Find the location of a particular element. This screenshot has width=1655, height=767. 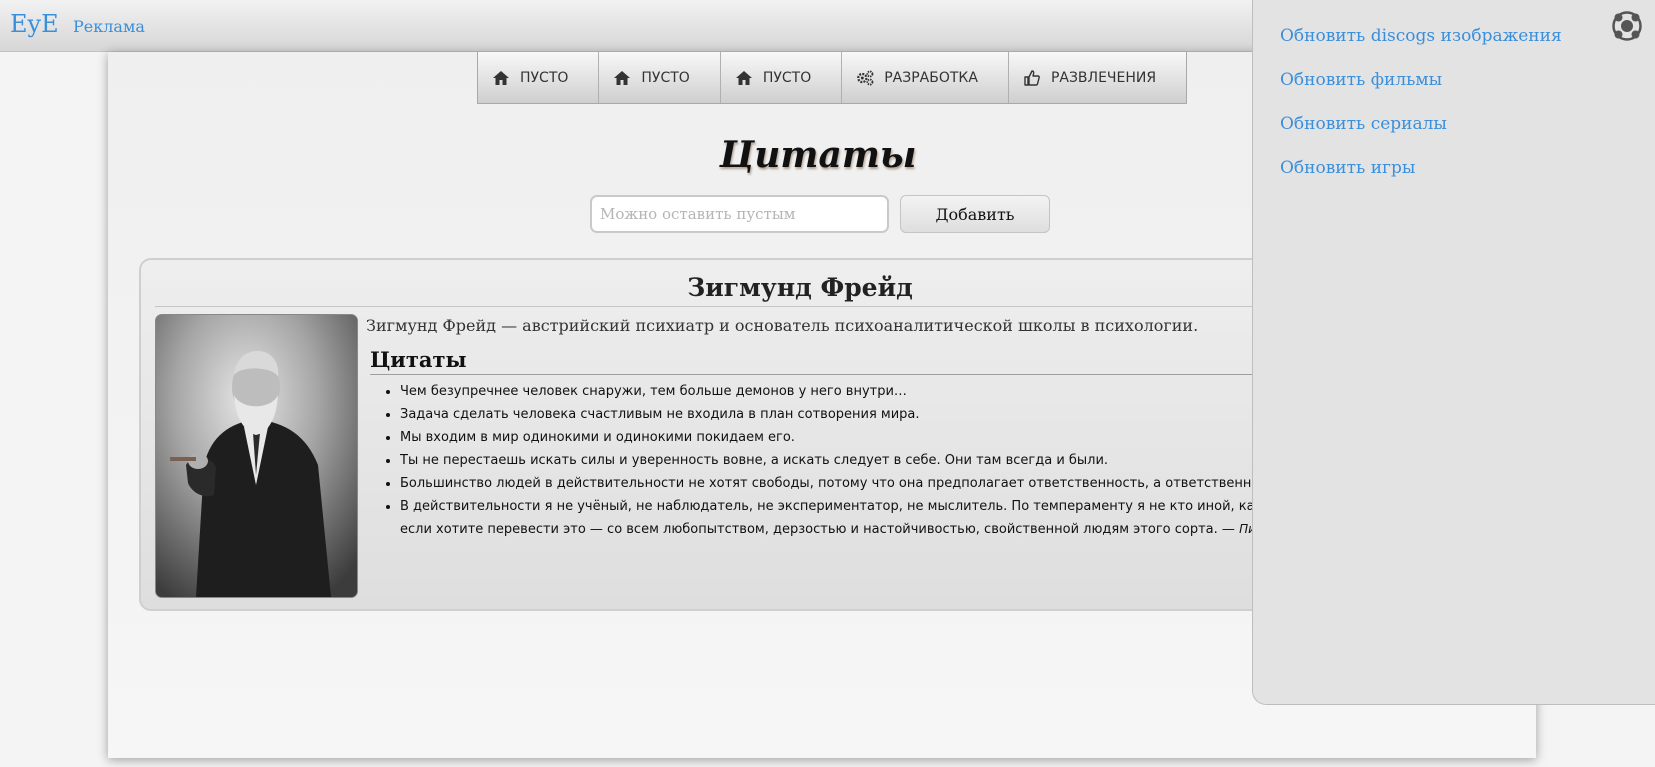

nav-item-empty-2: ПУСТО is located at coordinates (660, 77).